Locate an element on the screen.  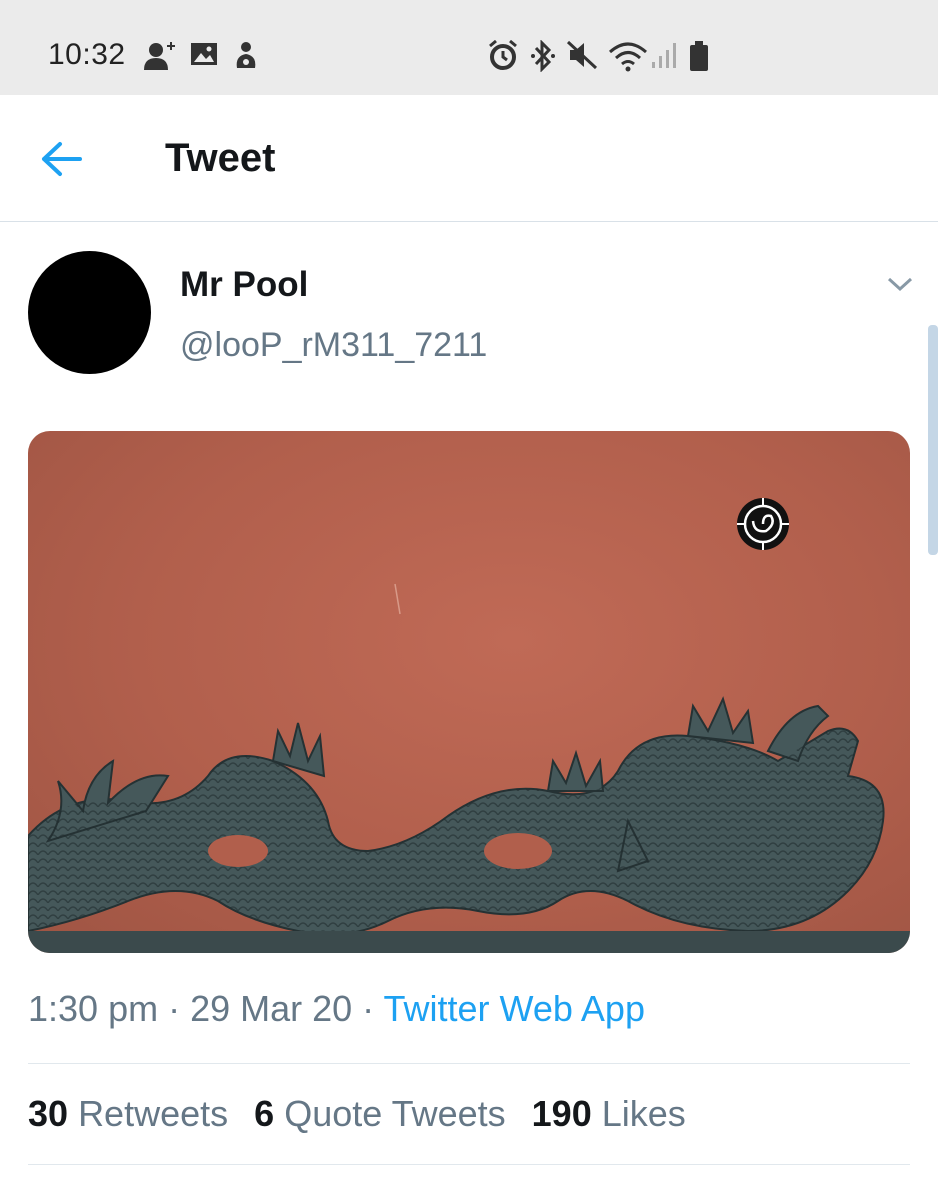
alarm-icon is located at coordinates (503, 55).